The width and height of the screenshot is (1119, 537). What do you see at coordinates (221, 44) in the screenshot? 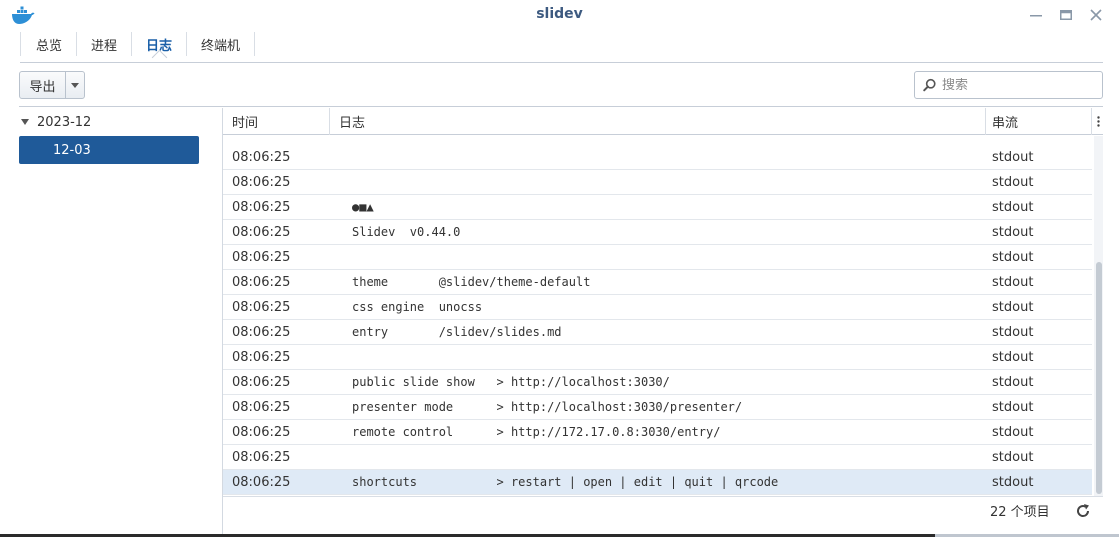
I see `tab-terminal: 终端机` at bounding box center [221, 44].